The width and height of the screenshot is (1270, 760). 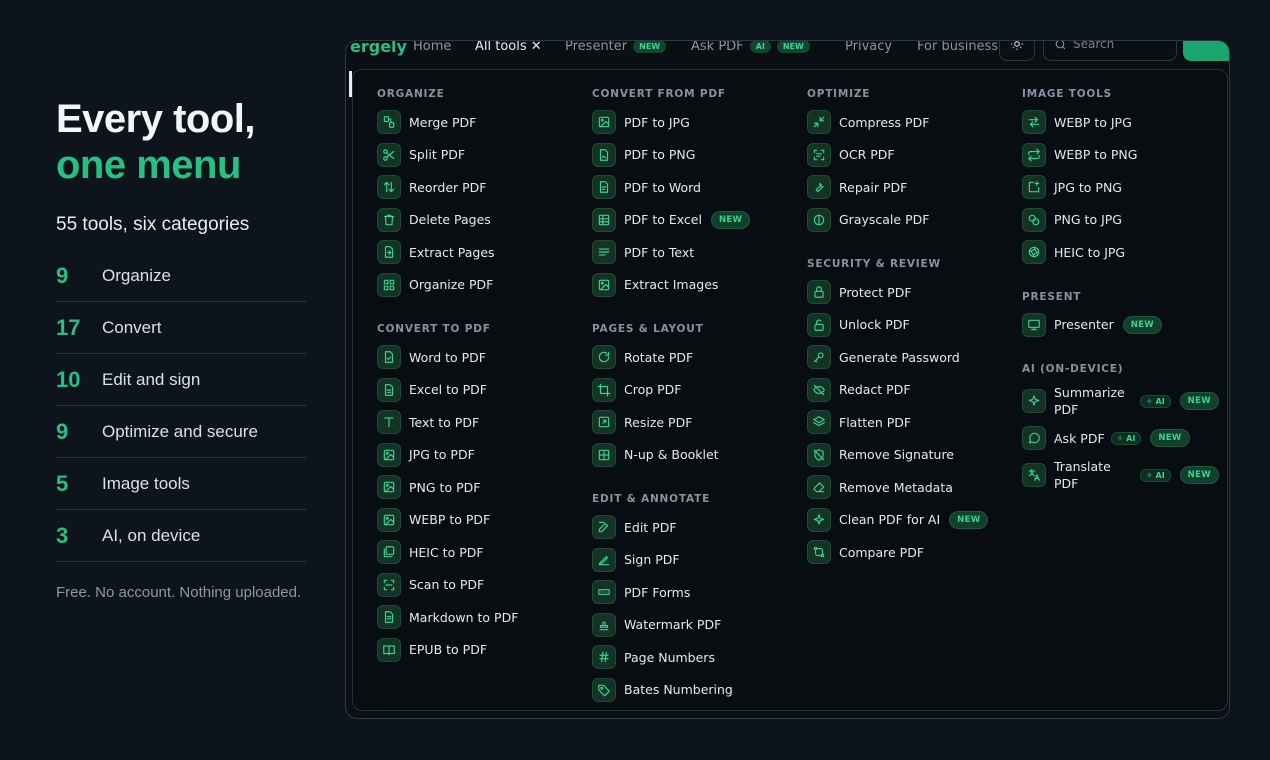 What do you see at coordinates (446, 552) in the screenshot?
I see `menu-item-label: HEIC to PDF` at bounding box center [446, 552].